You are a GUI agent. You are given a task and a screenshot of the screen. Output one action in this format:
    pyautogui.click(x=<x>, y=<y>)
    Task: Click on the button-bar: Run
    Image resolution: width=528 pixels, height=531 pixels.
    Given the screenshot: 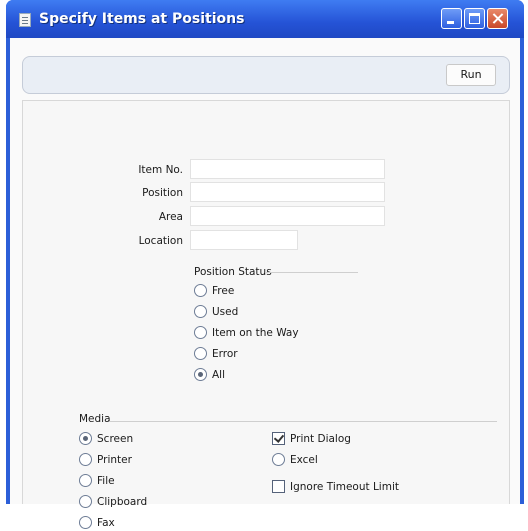 What is the action you would take?
    pyautogui.click(x=266, y=75)
    